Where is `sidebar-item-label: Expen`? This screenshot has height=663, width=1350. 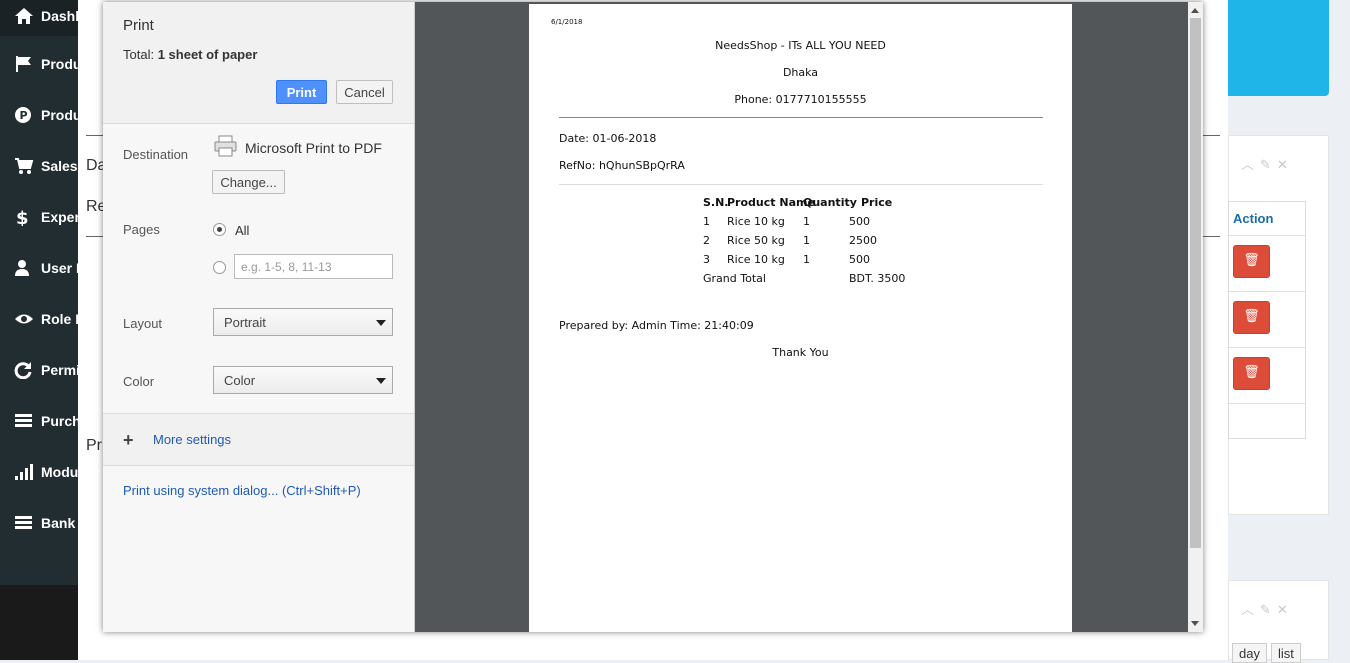
sidebar-item-label: Expen is located at coordinates (62, 217).